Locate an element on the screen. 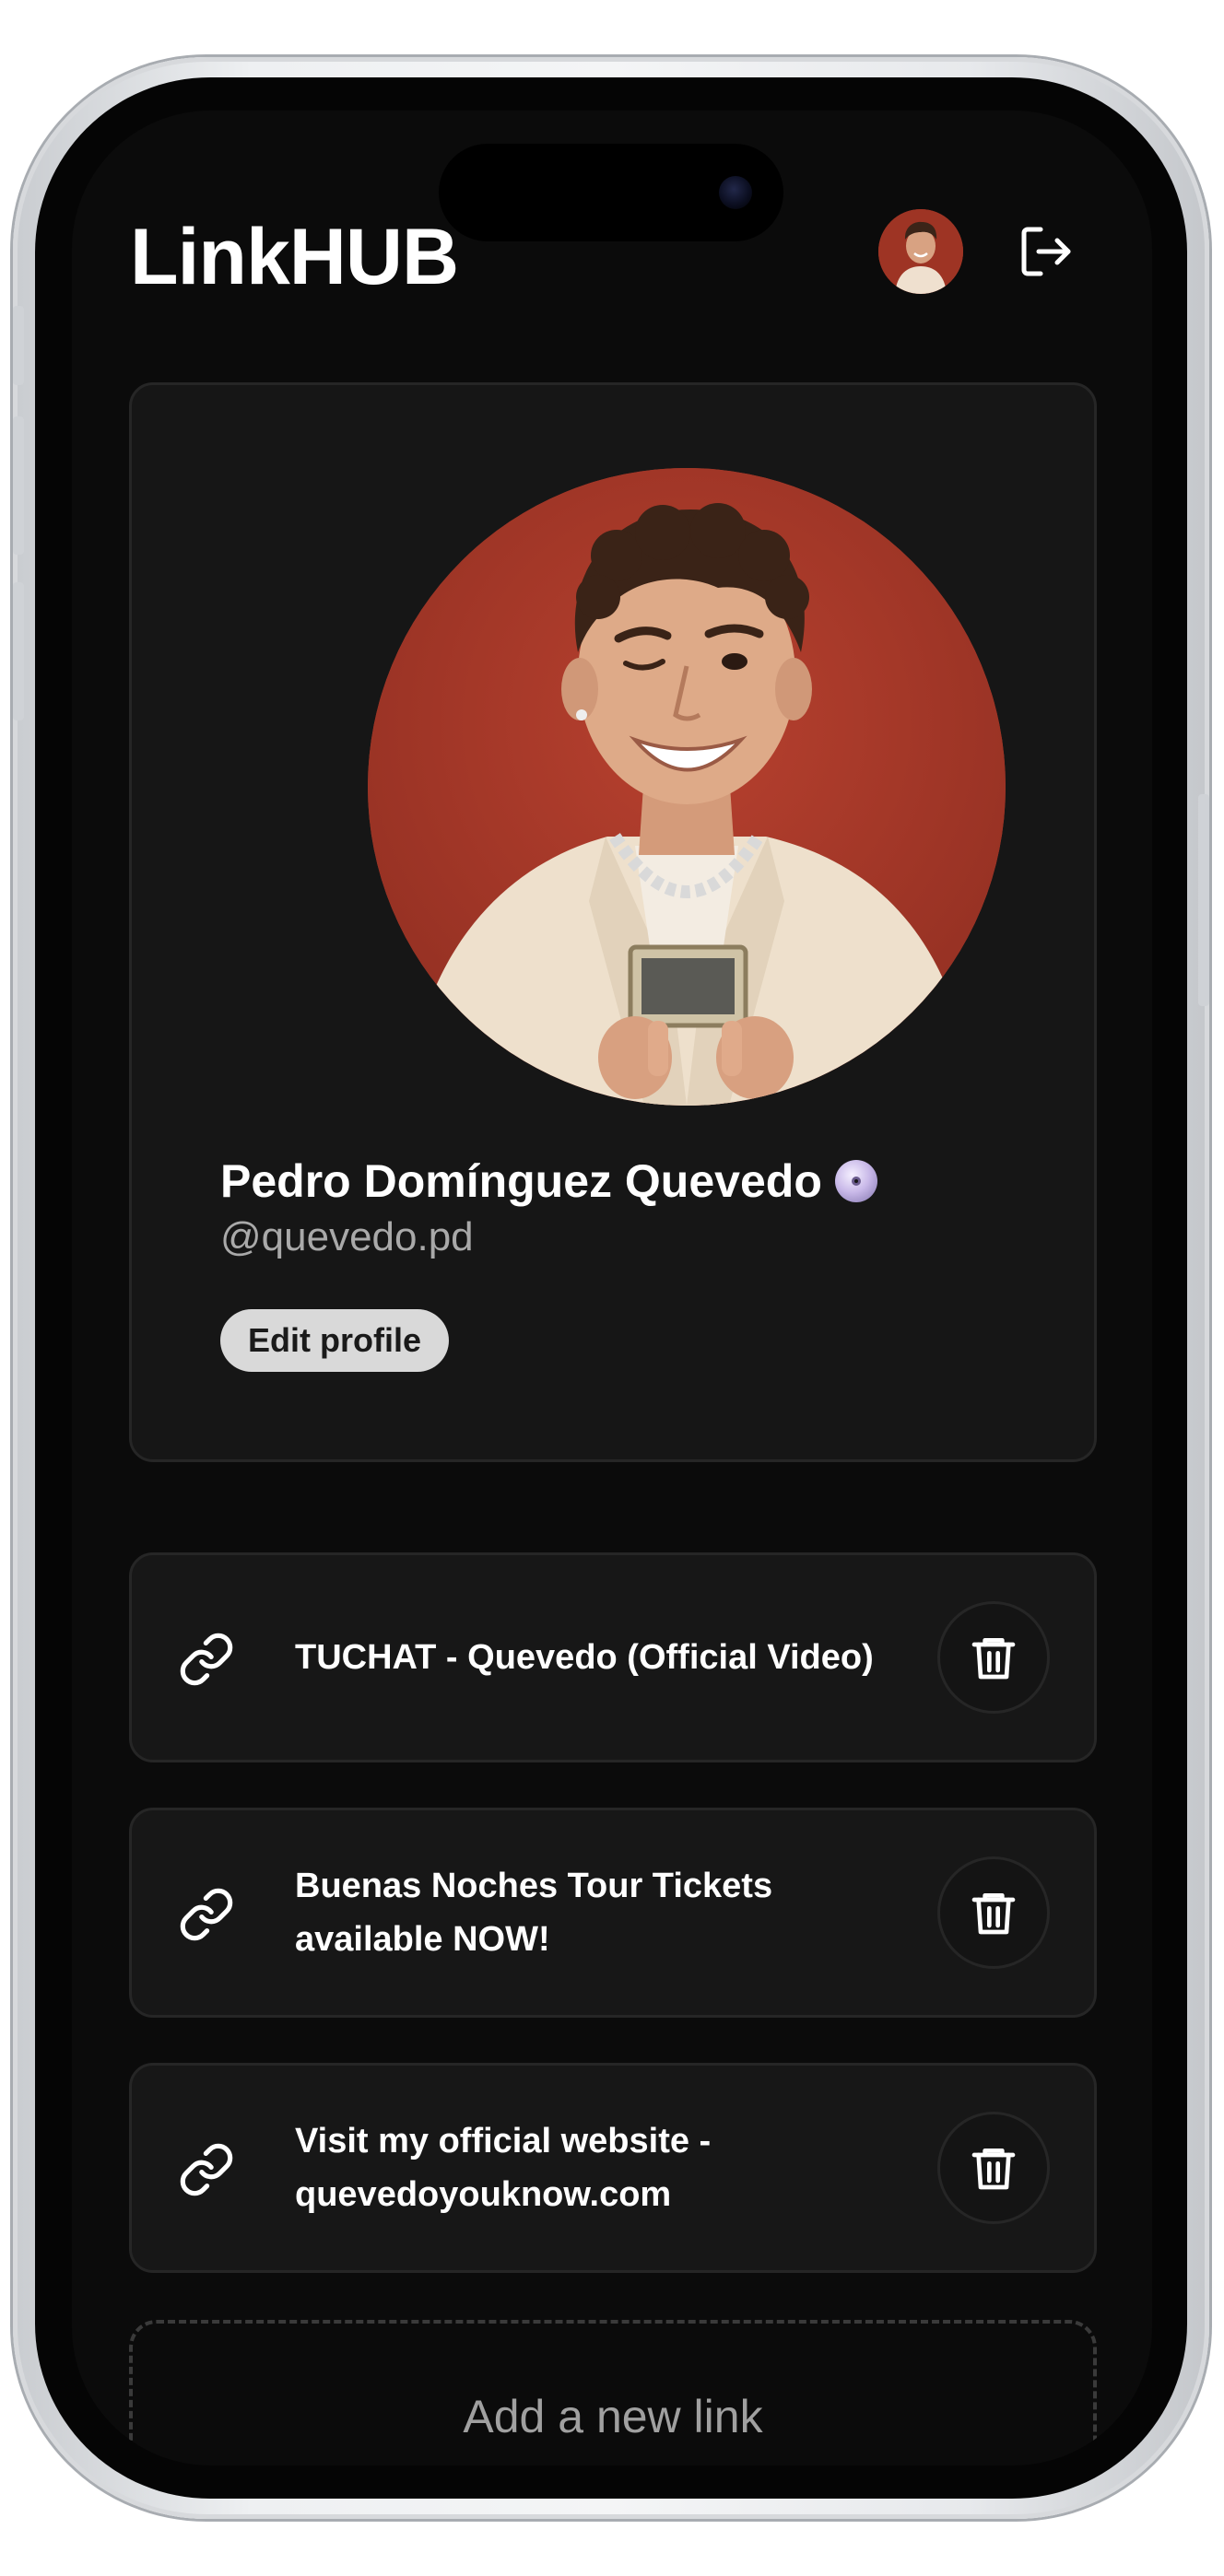  logout-icon is located at coordinates (1046, 251).